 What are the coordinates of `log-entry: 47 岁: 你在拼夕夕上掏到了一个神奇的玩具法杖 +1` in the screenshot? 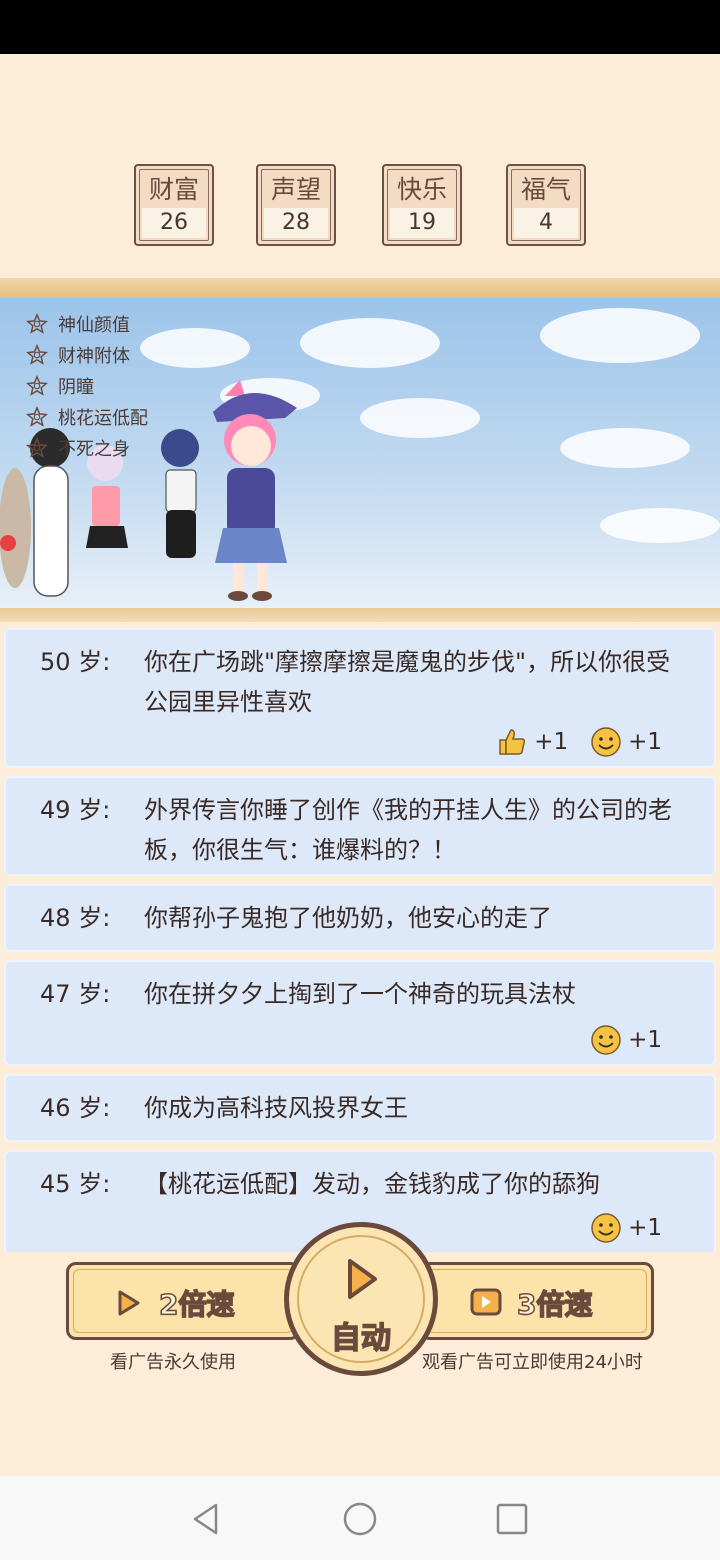 It's located at (360, 1013).